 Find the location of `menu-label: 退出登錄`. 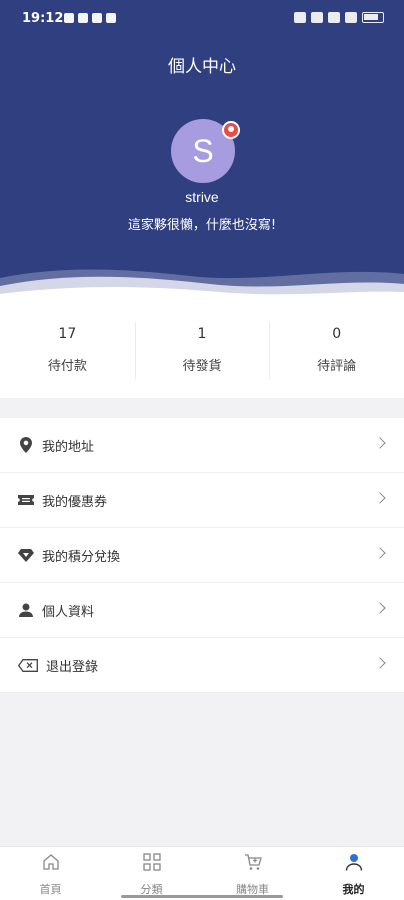

menu-label: 退出登錄 is located at coordinates (72, 667).